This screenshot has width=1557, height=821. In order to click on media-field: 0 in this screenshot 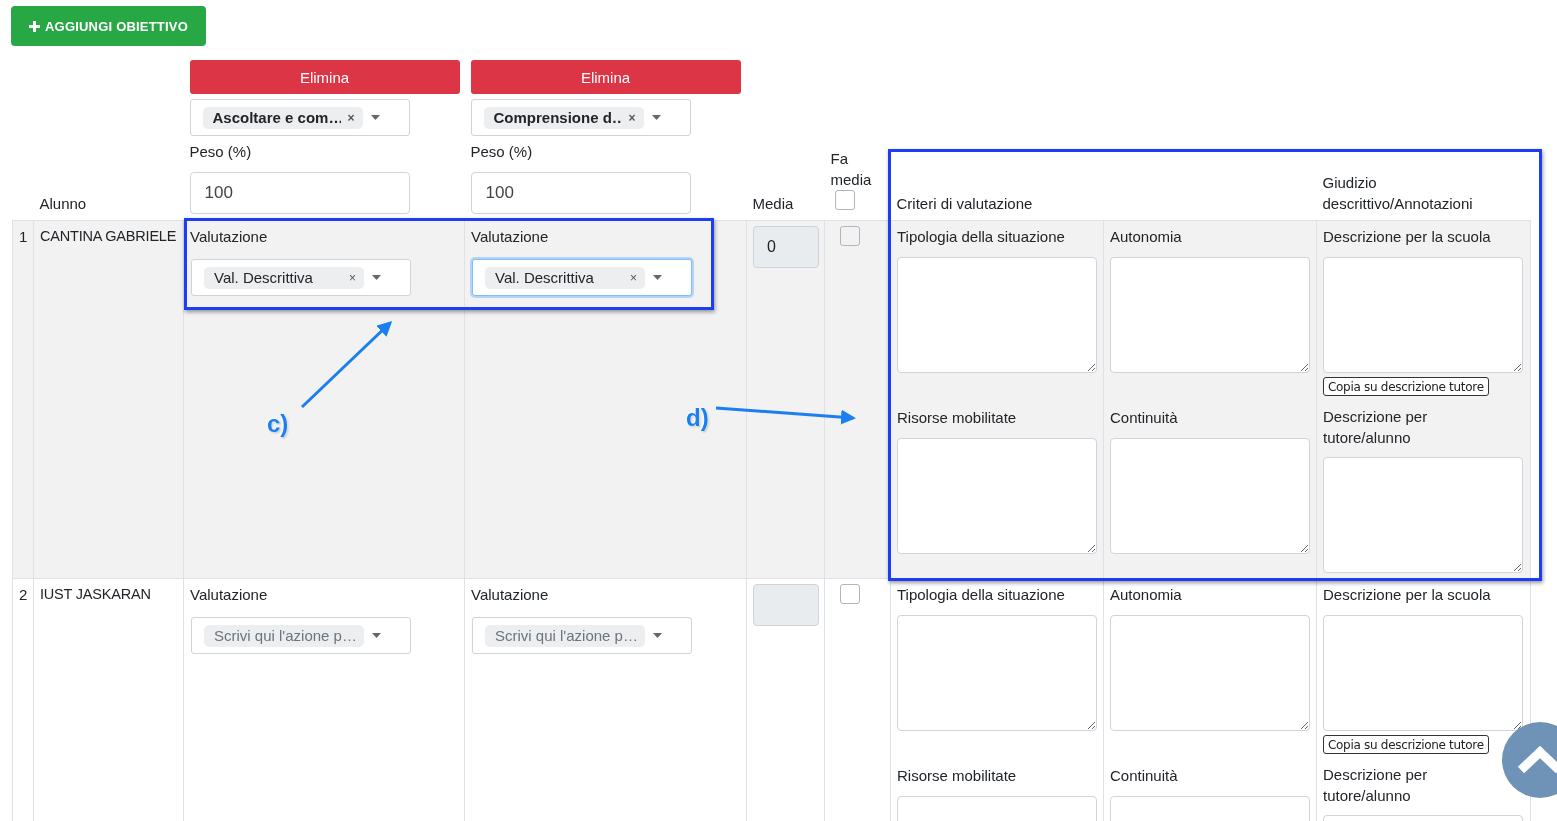, I will do `click(786, 247)`.